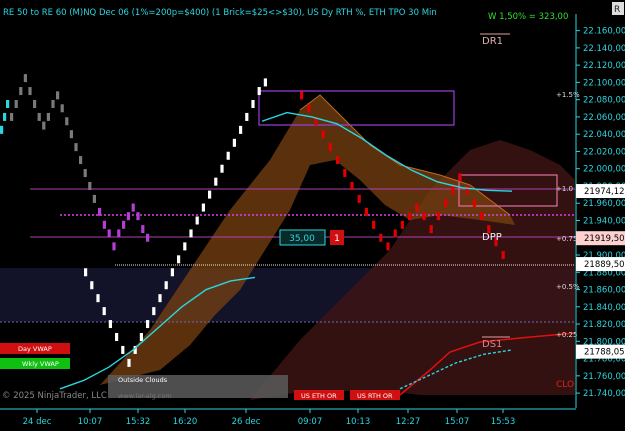 This screenshot has width=625, height=431. I want to click on x-tick-label: 12:27, so click(408, 422).